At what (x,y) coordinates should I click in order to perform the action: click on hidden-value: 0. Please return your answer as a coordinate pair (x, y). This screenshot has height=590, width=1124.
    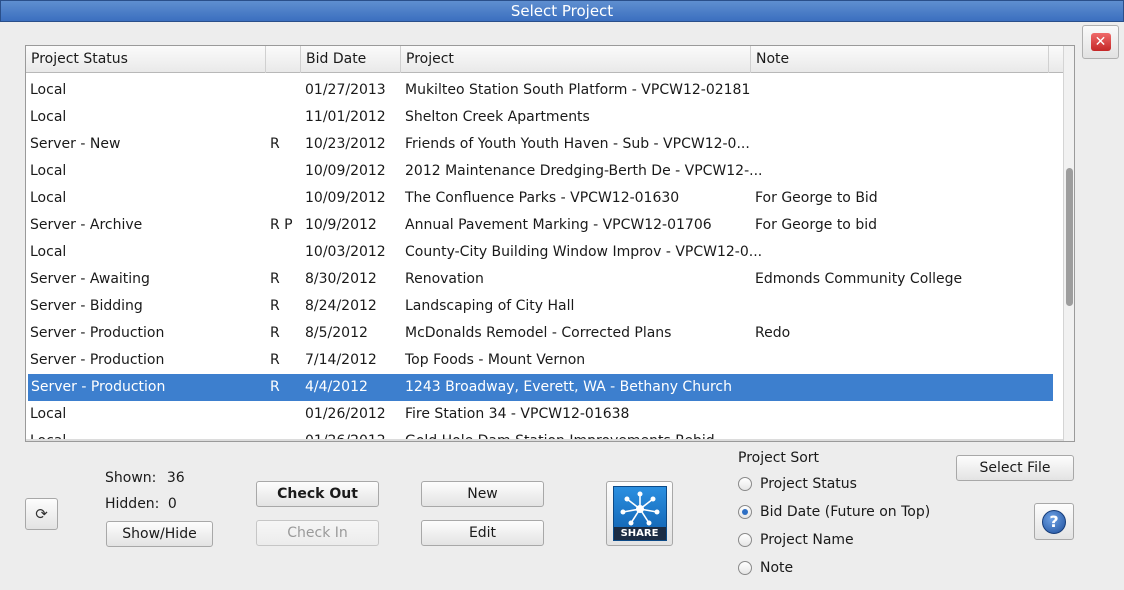
    Looking at the image, I should click on (172, 504).